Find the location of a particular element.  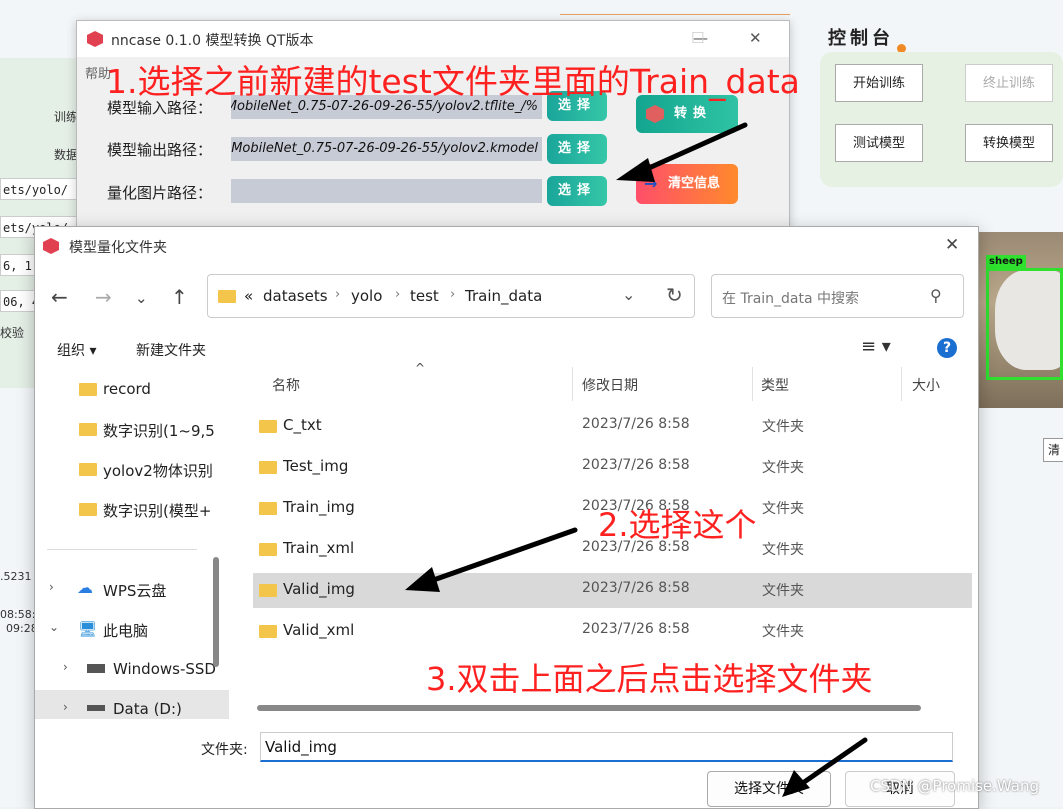

annotation-step-2: 2.选择这个 is located at coordinates (677, 525).